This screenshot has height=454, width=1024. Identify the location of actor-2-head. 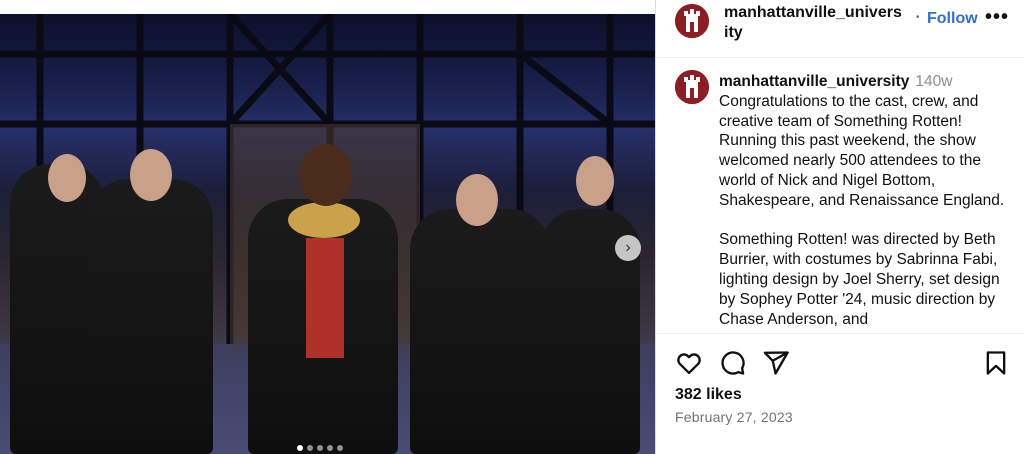
(151, 175).